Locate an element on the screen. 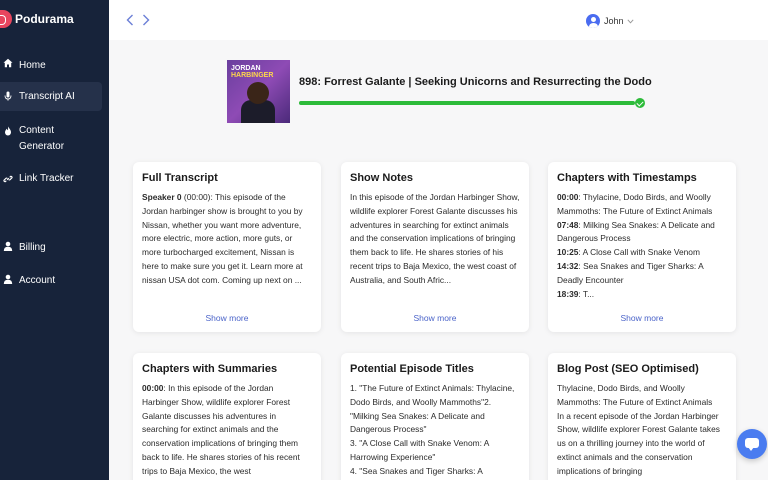  sidebar-item-label: Billing is located at coordinates (32, 247).